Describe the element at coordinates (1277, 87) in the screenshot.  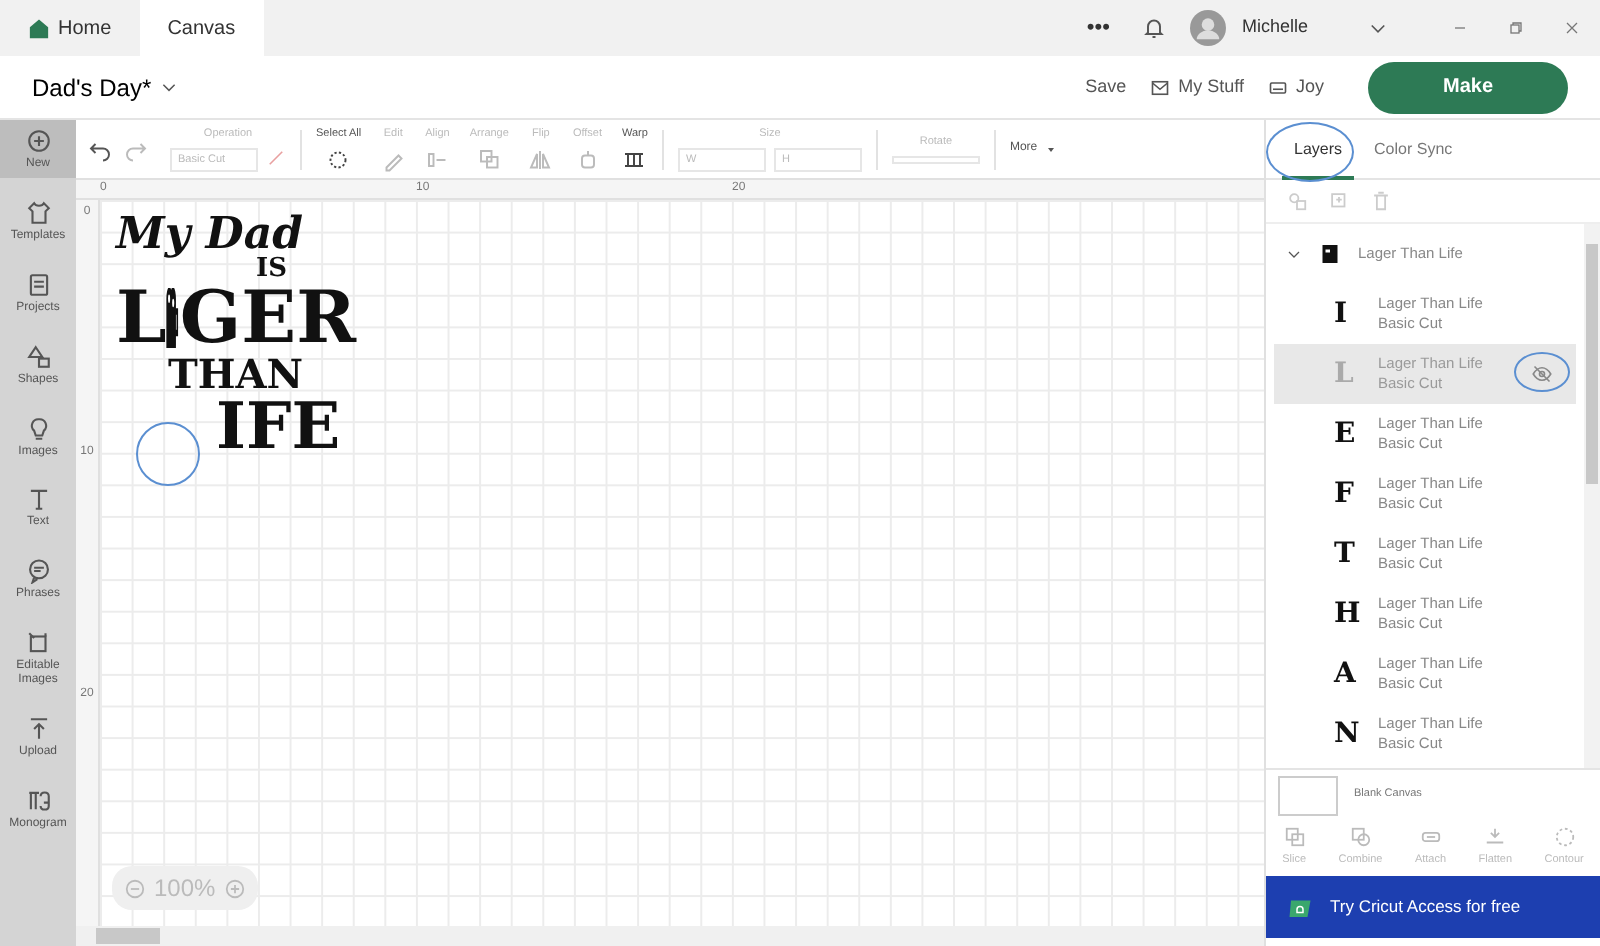
I see `machine-icon` at that location.